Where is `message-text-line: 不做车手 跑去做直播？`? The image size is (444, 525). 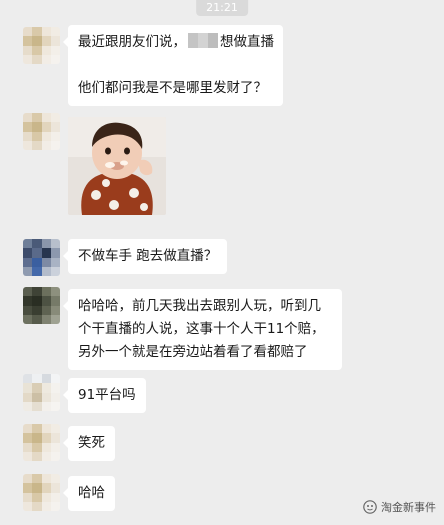 message-text-line: 不做车手 跑去做直播？ is located at coordinates (148, 256).